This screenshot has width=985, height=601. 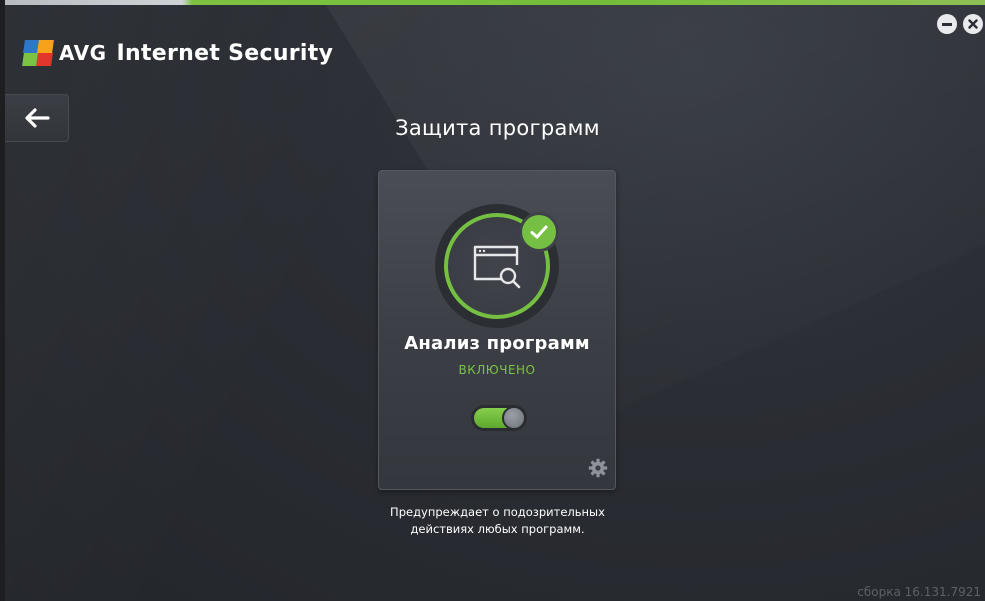 I want to click on enable-toggle, so click(x=499, y=418).